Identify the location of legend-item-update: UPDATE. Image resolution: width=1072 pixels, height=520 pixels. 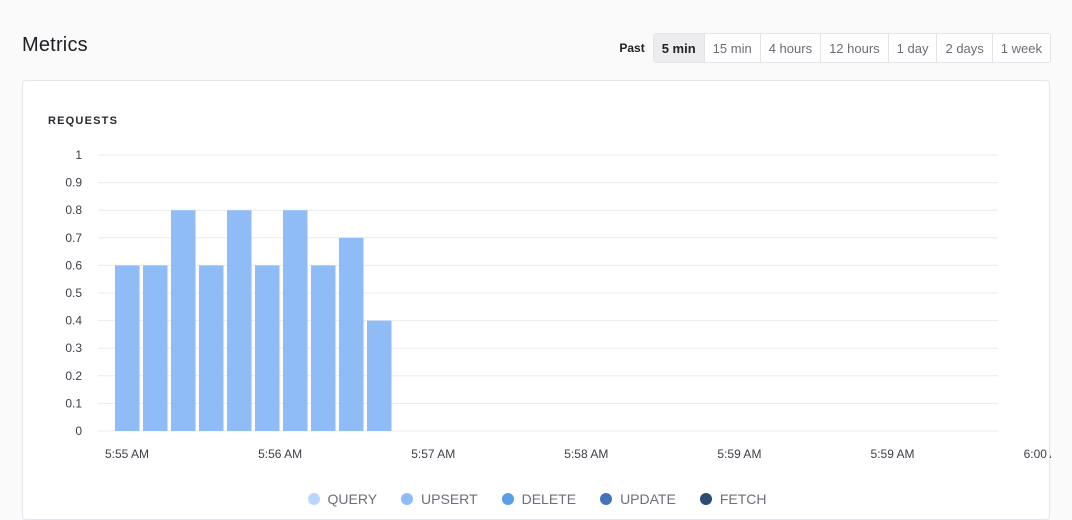
(638, 499).